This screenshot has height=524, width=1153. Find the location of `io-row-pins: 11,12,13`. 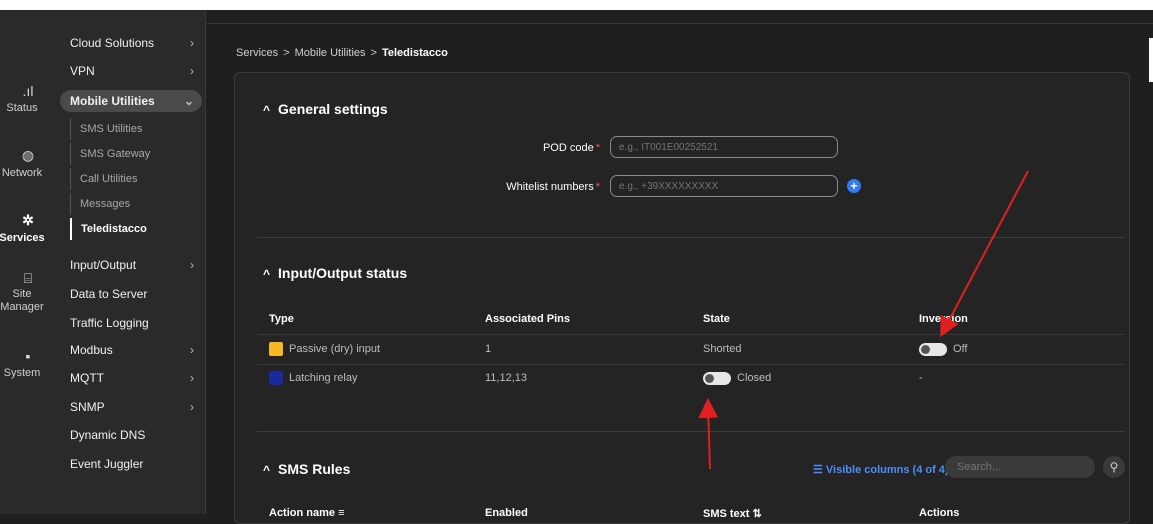

io-row-pins: 11,12,13 is located at coordinates (506, 378).